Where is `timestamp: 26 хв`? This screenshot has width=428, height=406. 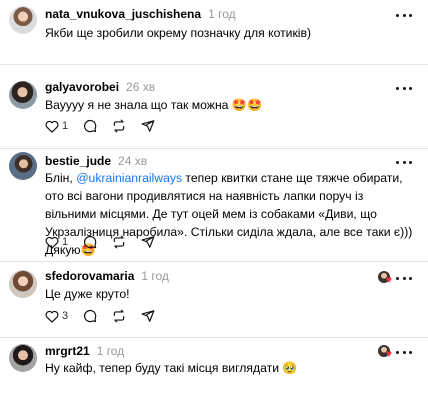 timestamp: 26 хв is located at coordinates (141, 87).